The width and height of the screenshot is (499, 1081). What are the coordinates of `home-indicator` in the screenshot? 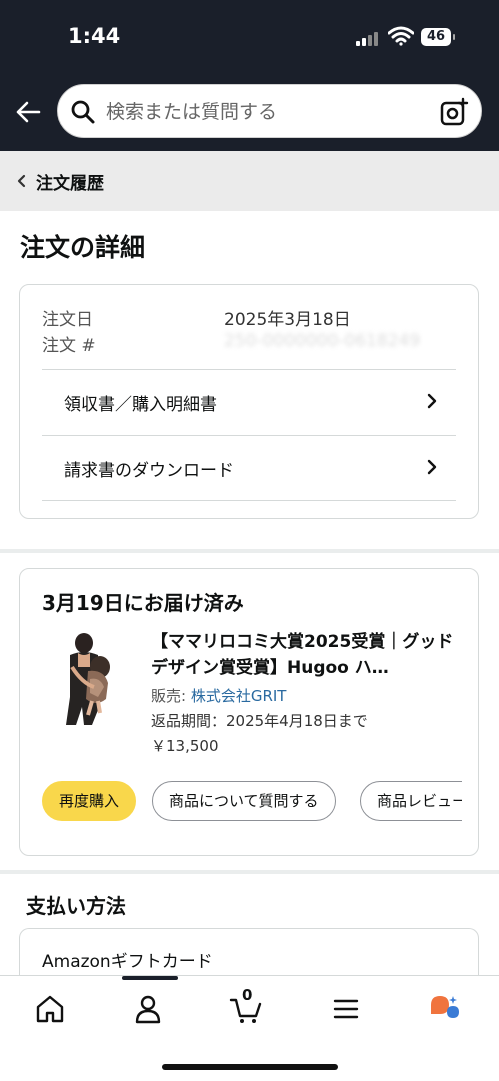 It's located at (250, 1067).